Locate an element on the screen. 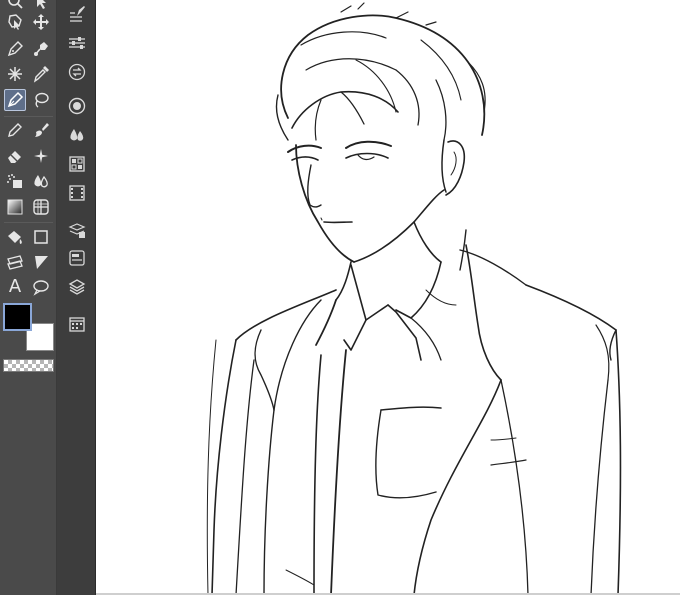  text-icon: A is located at coordinates (15, 286).